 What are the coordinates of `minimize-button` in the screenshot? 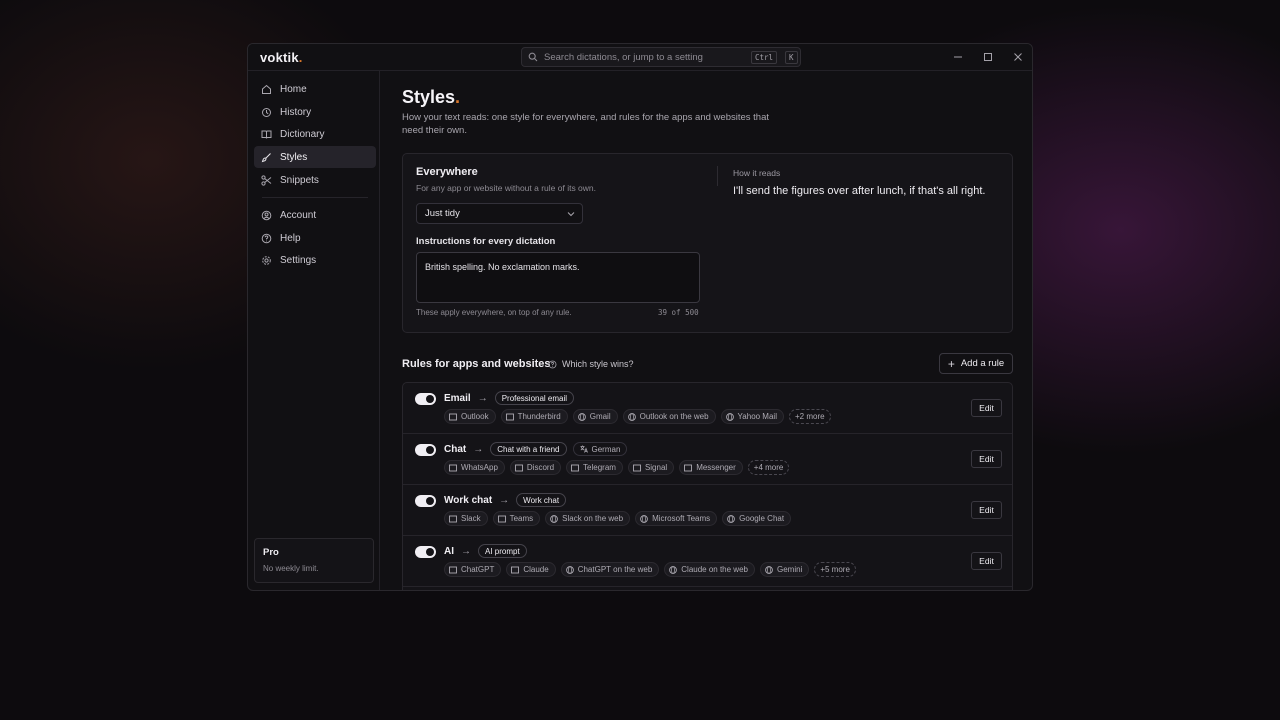 It's located at (958, 57).